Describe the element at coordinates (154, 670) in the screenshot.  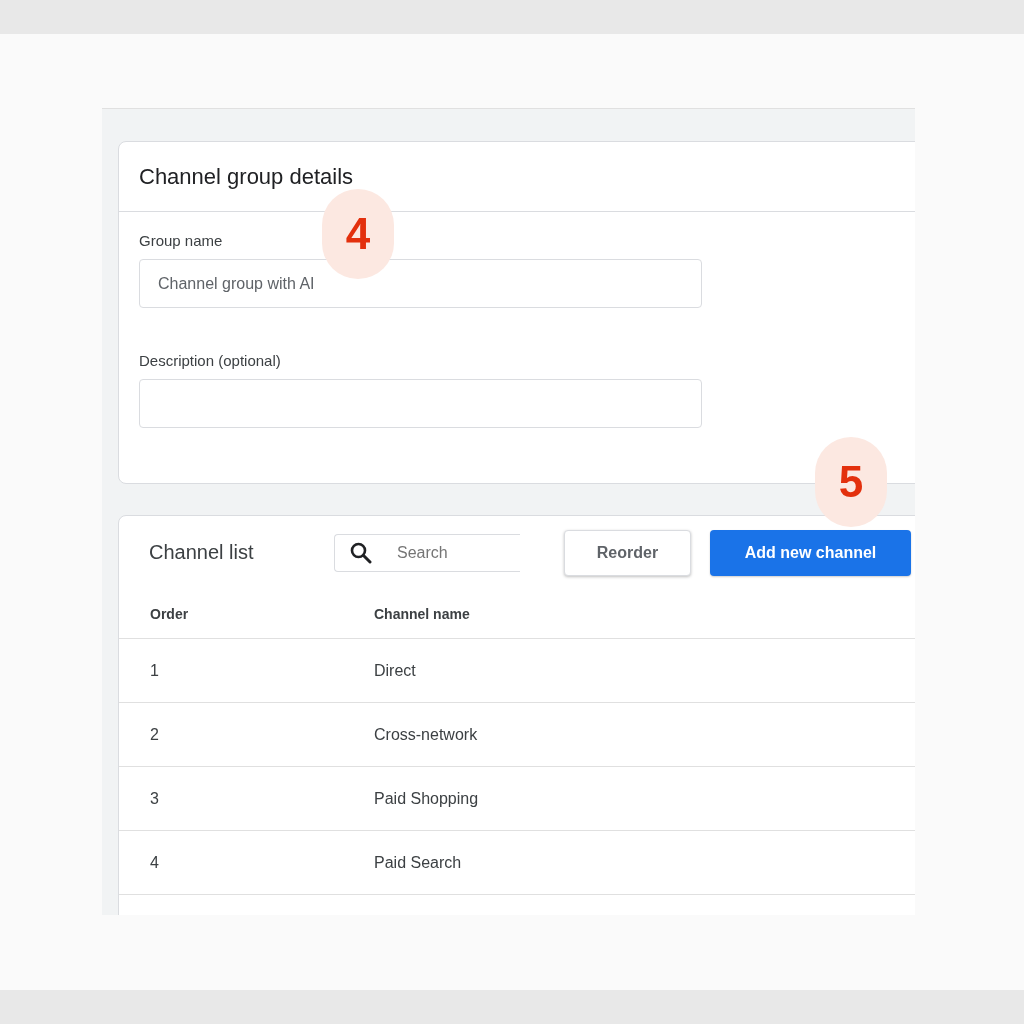
I see `table-cell: 1` at that location.